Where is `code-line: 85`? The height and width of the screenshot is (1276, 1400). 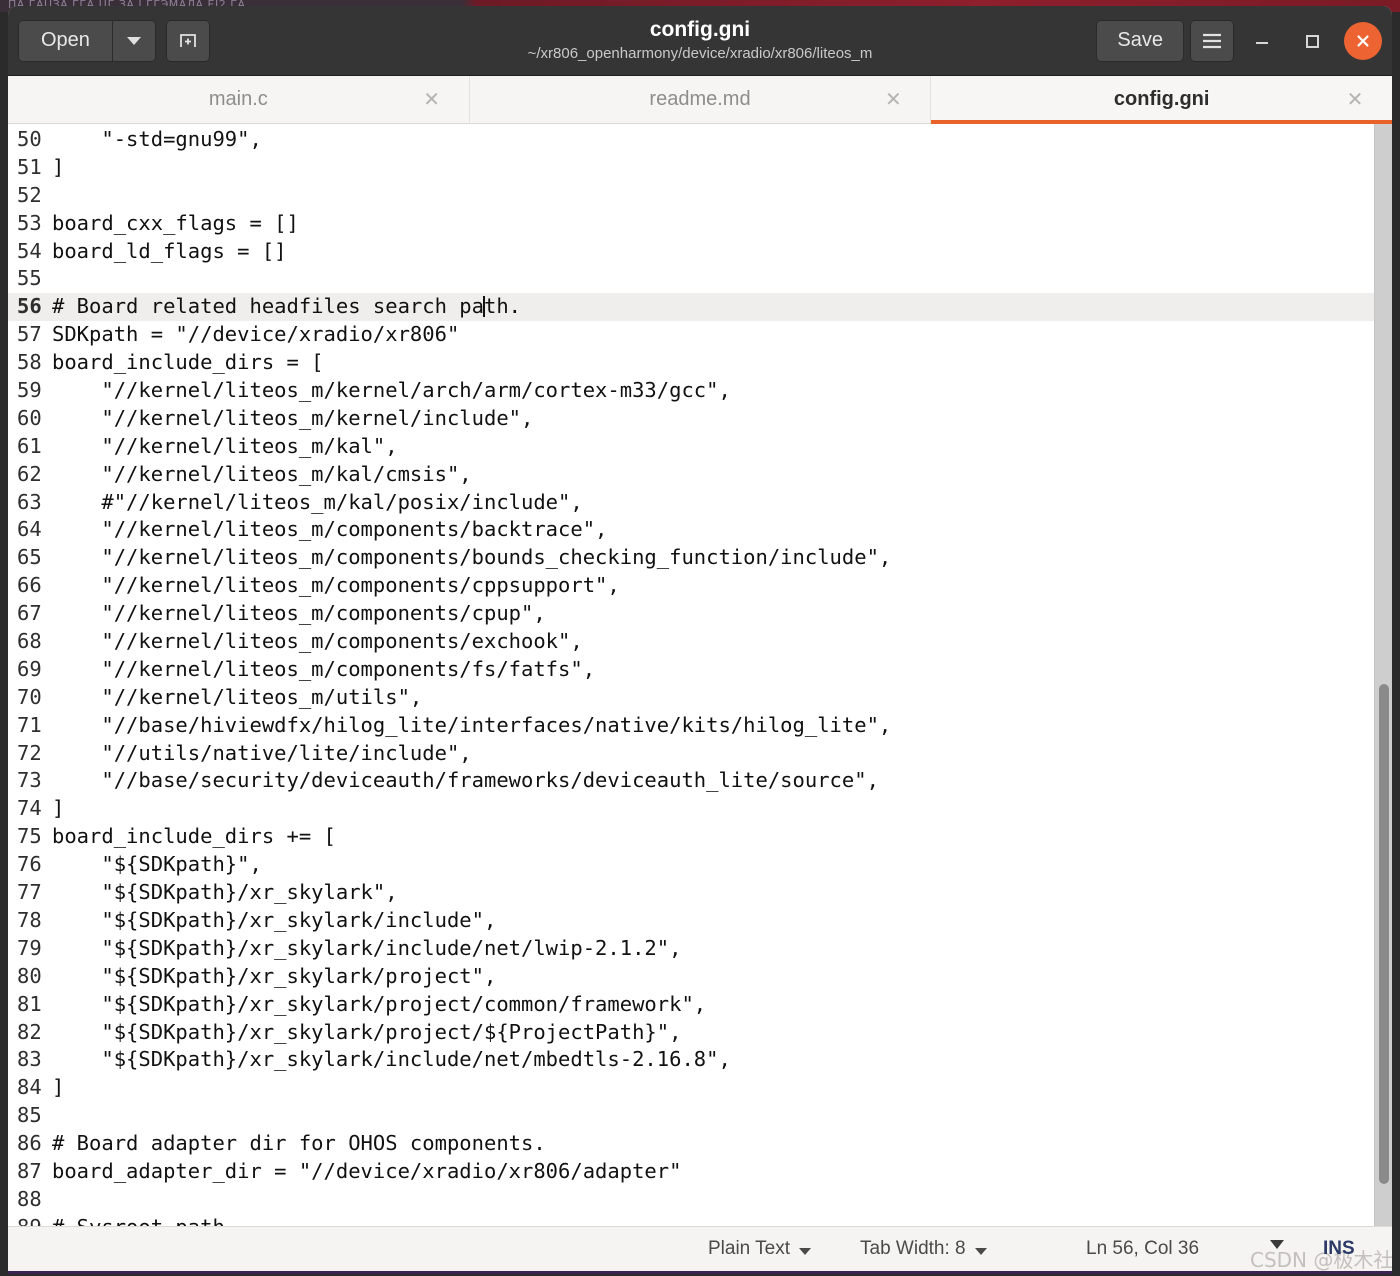 code-line: 85 is located at coordinates (691, 1116).